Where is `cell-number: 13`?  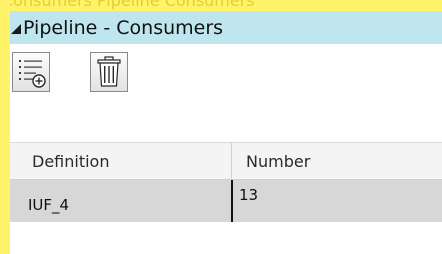
cell-number: 13 is located at coordinates (336, 201).